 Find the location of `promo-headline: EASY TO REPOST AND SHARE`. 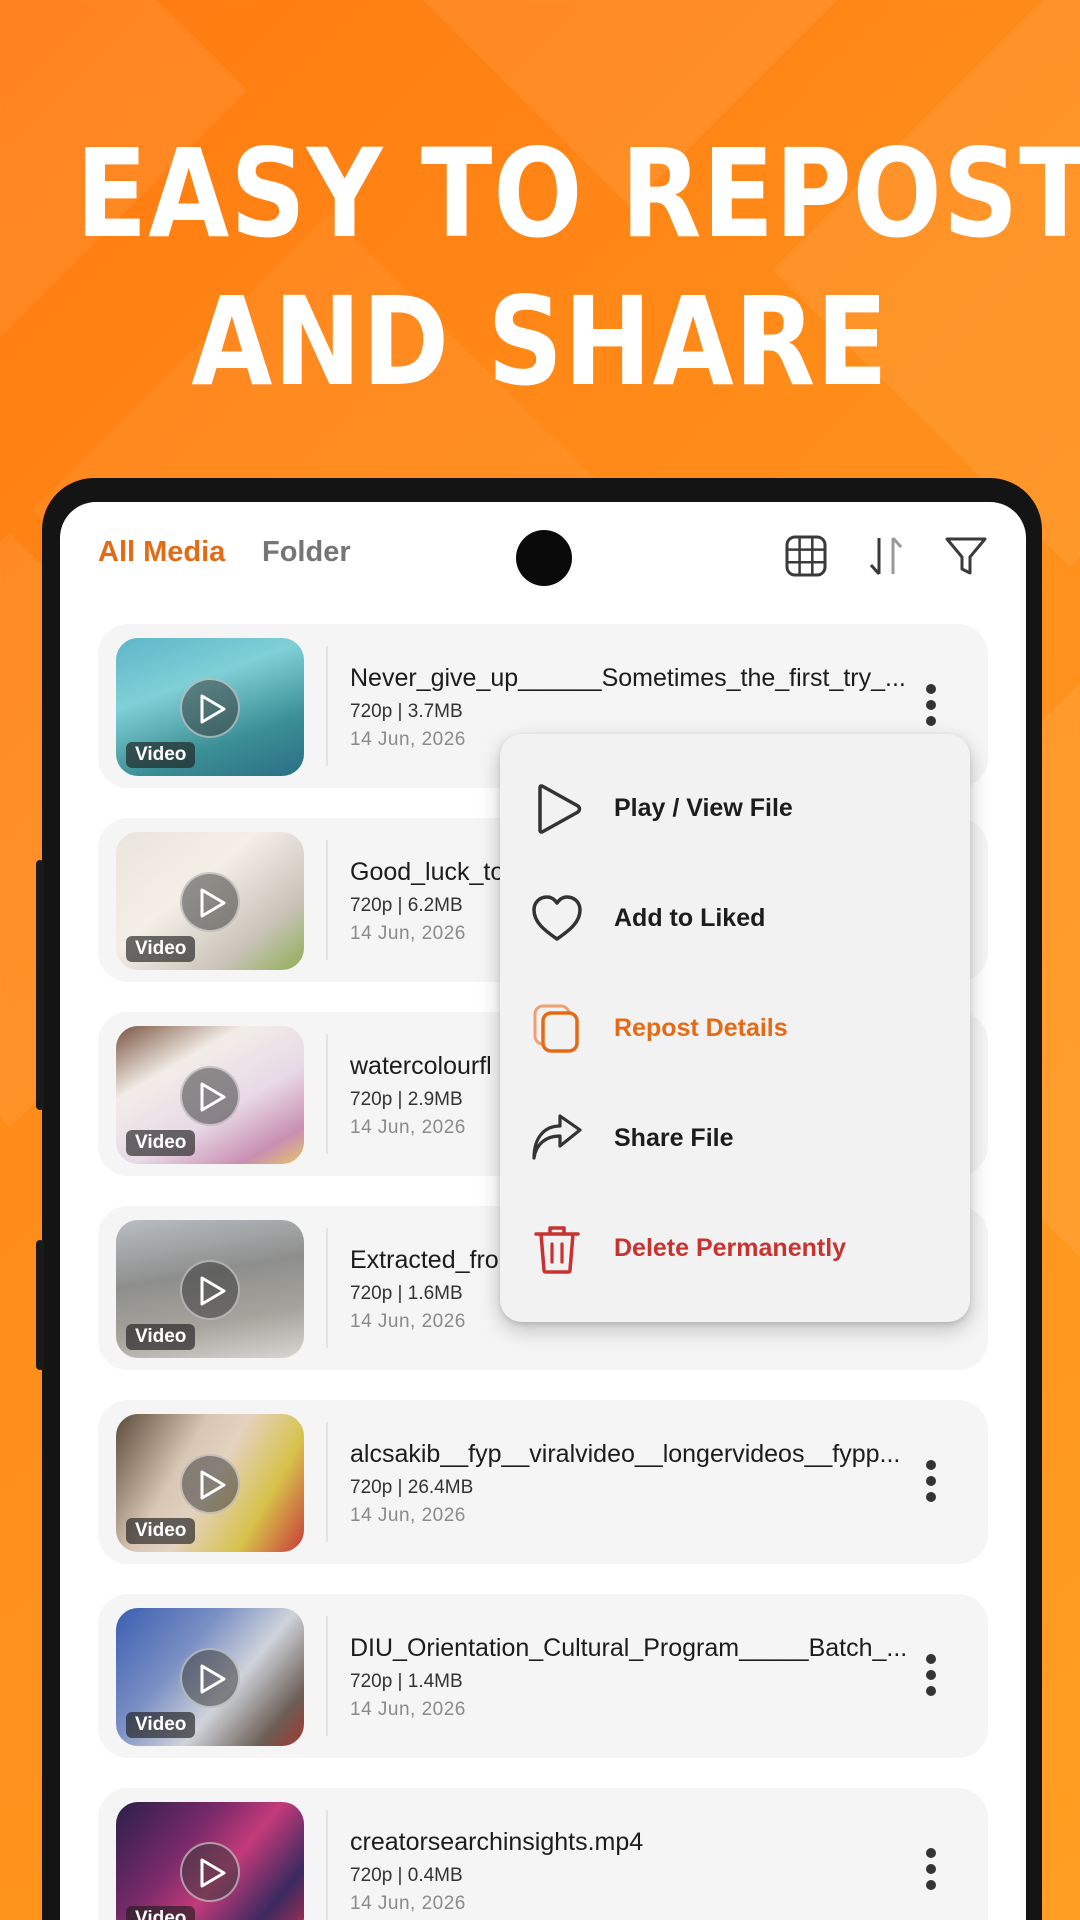

promo-headline: EASY TO REPOST AND SHARE is located at coordinates (577, 268).